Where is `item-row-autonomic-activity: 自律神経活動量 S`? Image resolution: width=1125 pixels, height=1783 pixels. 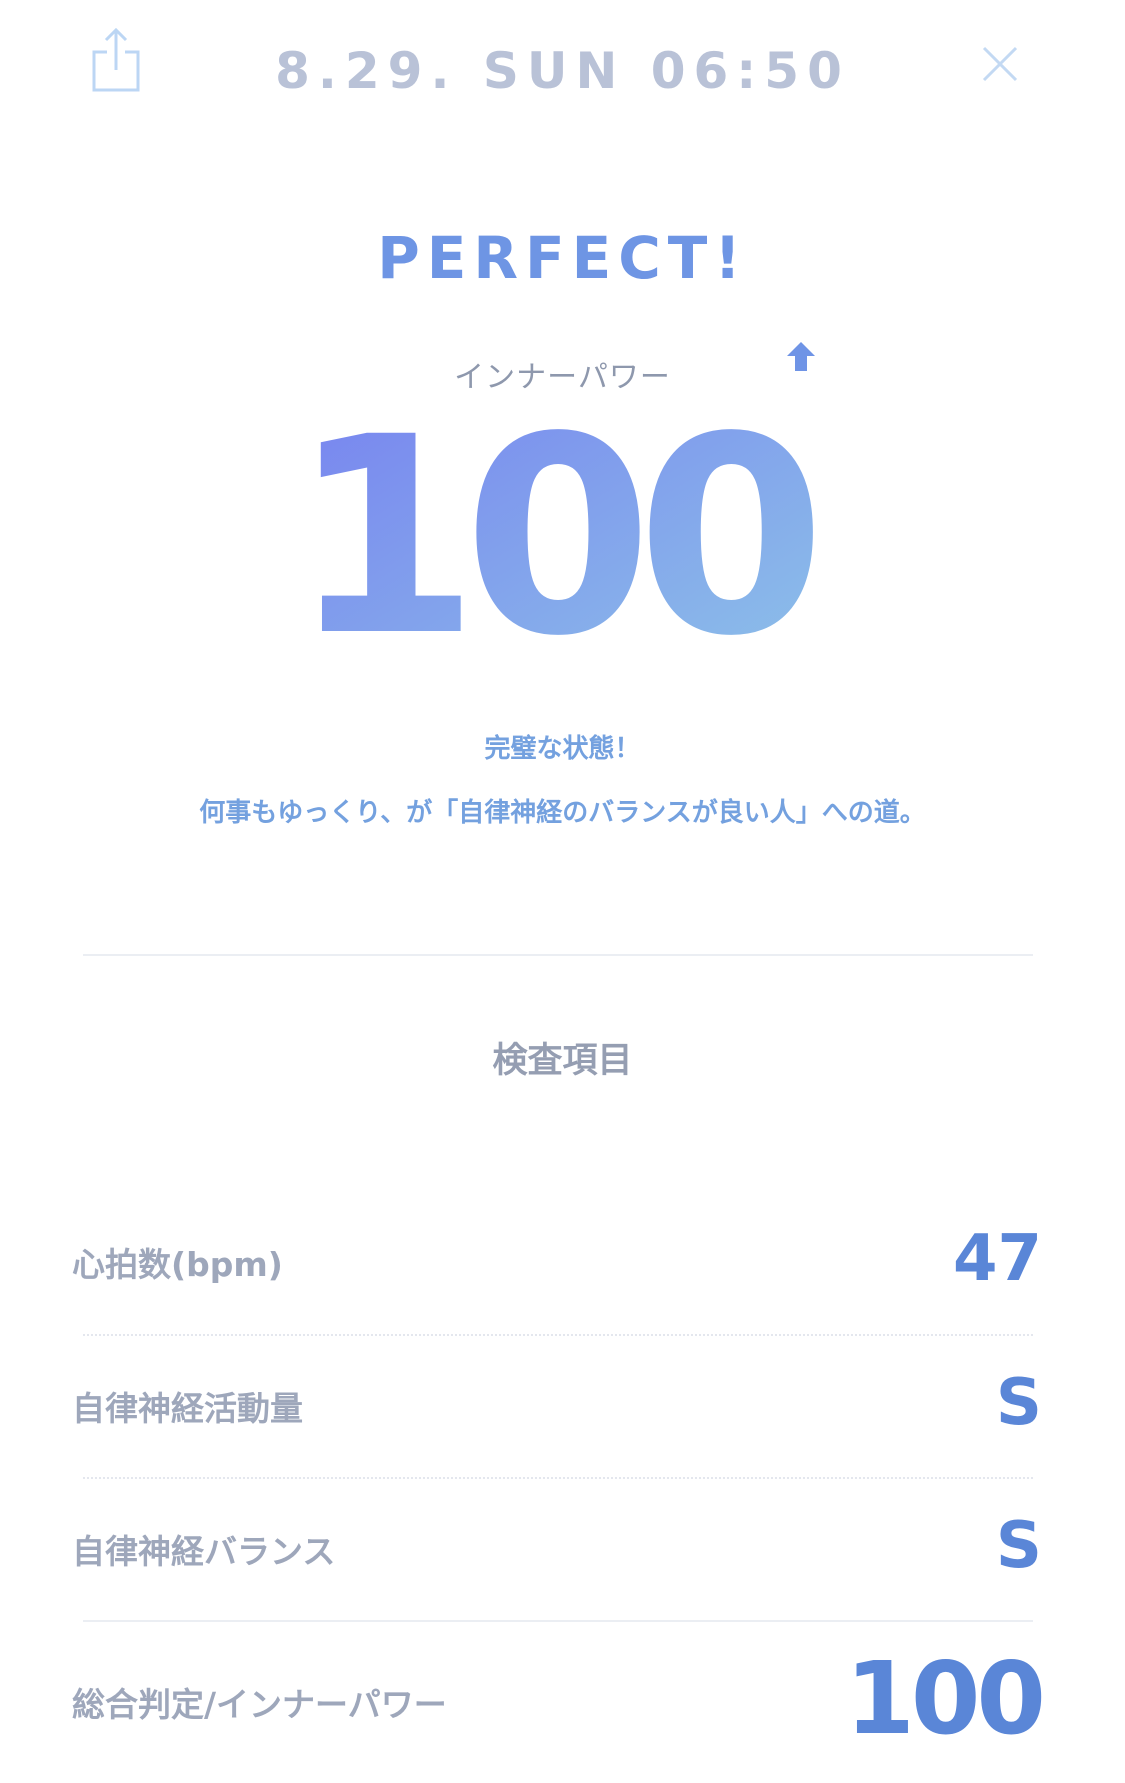
item-row-autonomic-activity: 自律神経活動量 S is located at coordinates (557, 1416).